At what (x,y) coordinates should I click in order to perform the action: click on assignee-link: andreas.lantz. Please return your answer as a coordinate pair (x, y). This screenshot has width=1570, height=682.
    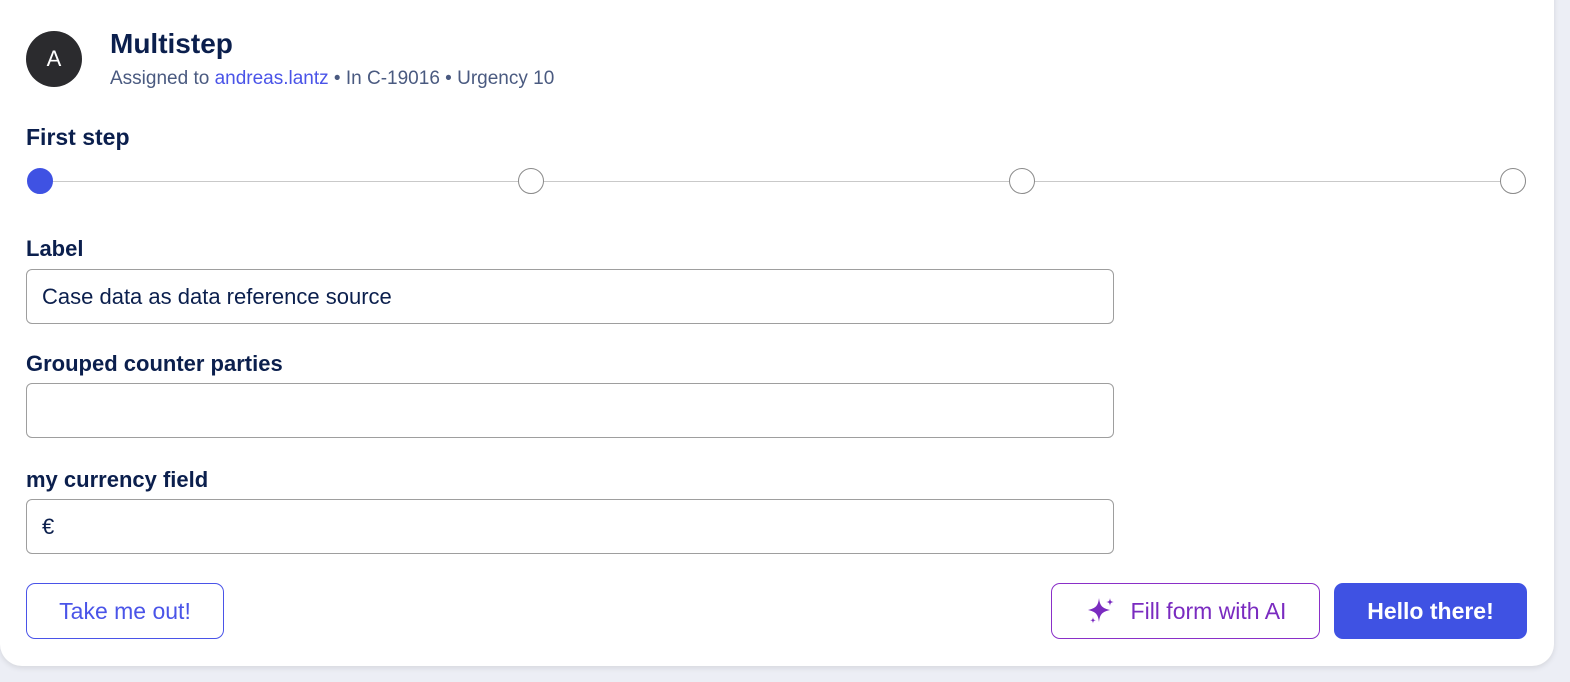
    Looking at the image, I should click on (272, 78).